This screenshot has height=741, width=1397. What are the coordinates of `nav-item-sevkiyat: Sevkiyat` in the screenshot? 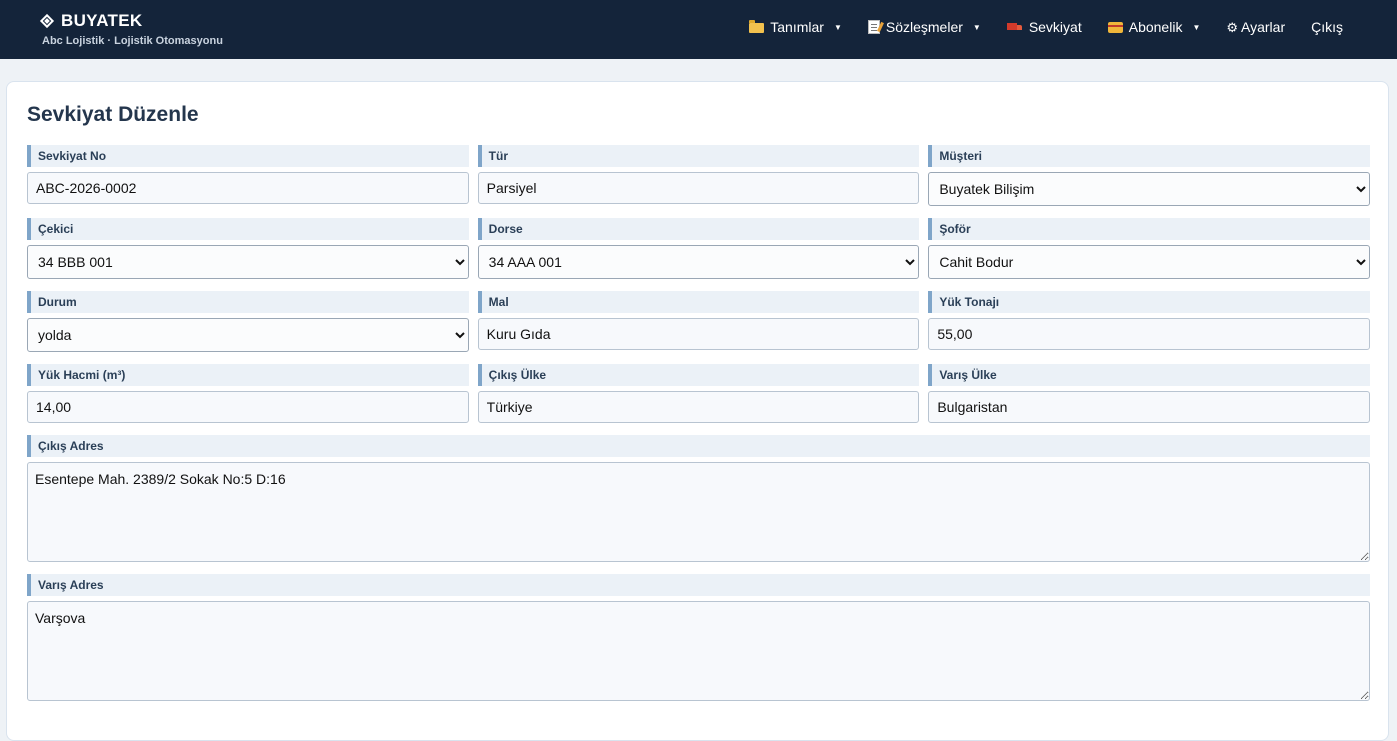 It's located at (1044, 27).